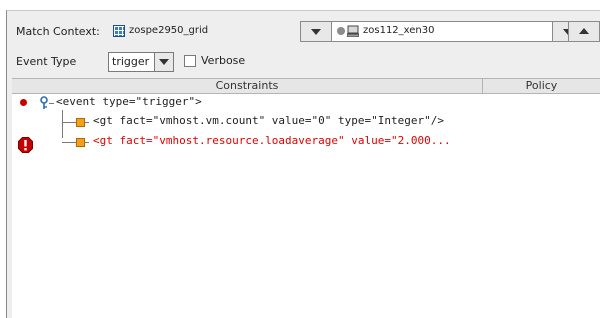  Describe the element at coordinates (442, 31) in the screenshot. I see `host-combo: zos112_xen30` at that location.